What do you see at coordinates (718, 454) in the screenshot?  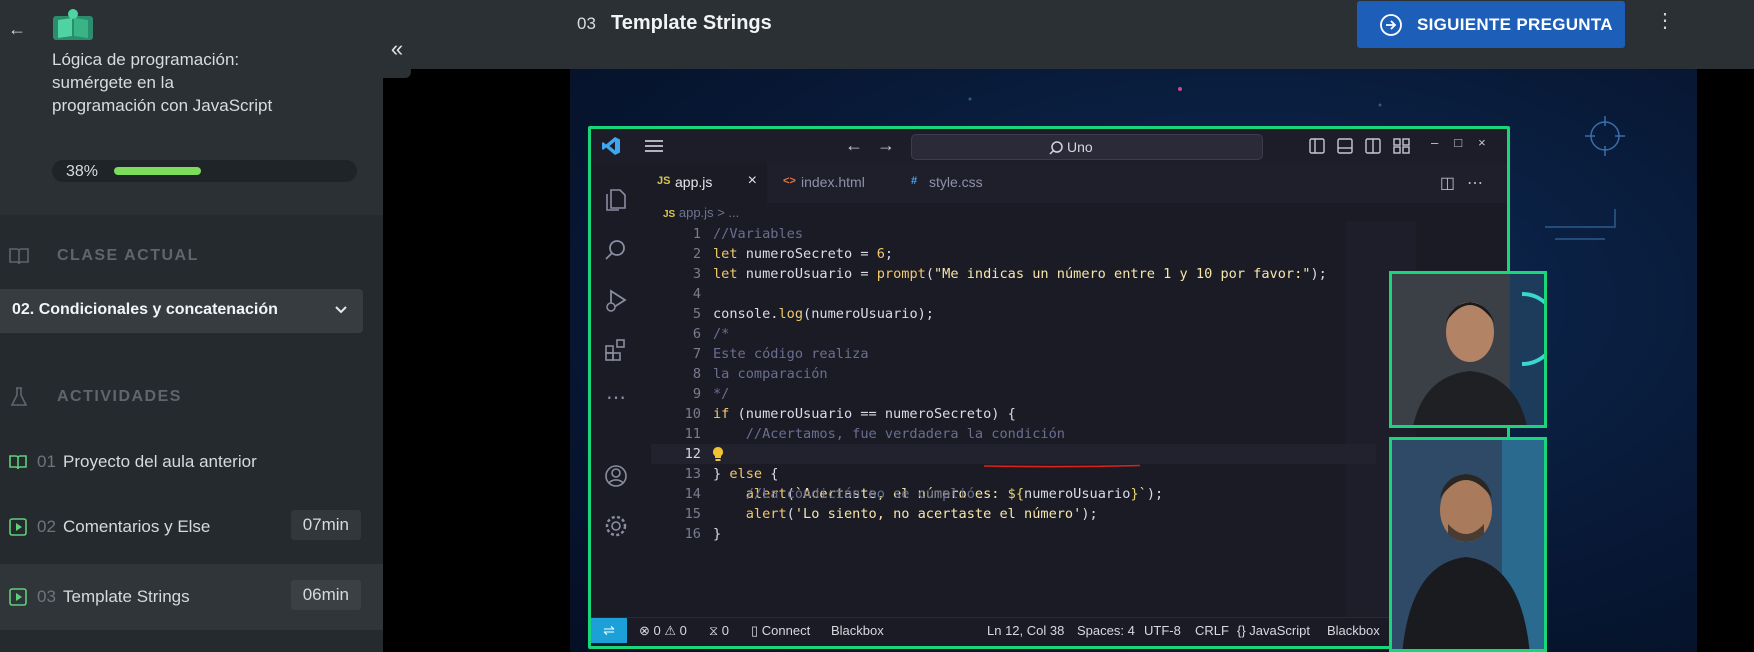 I see `lightbulb-icon` at bounding box center [718, 454].